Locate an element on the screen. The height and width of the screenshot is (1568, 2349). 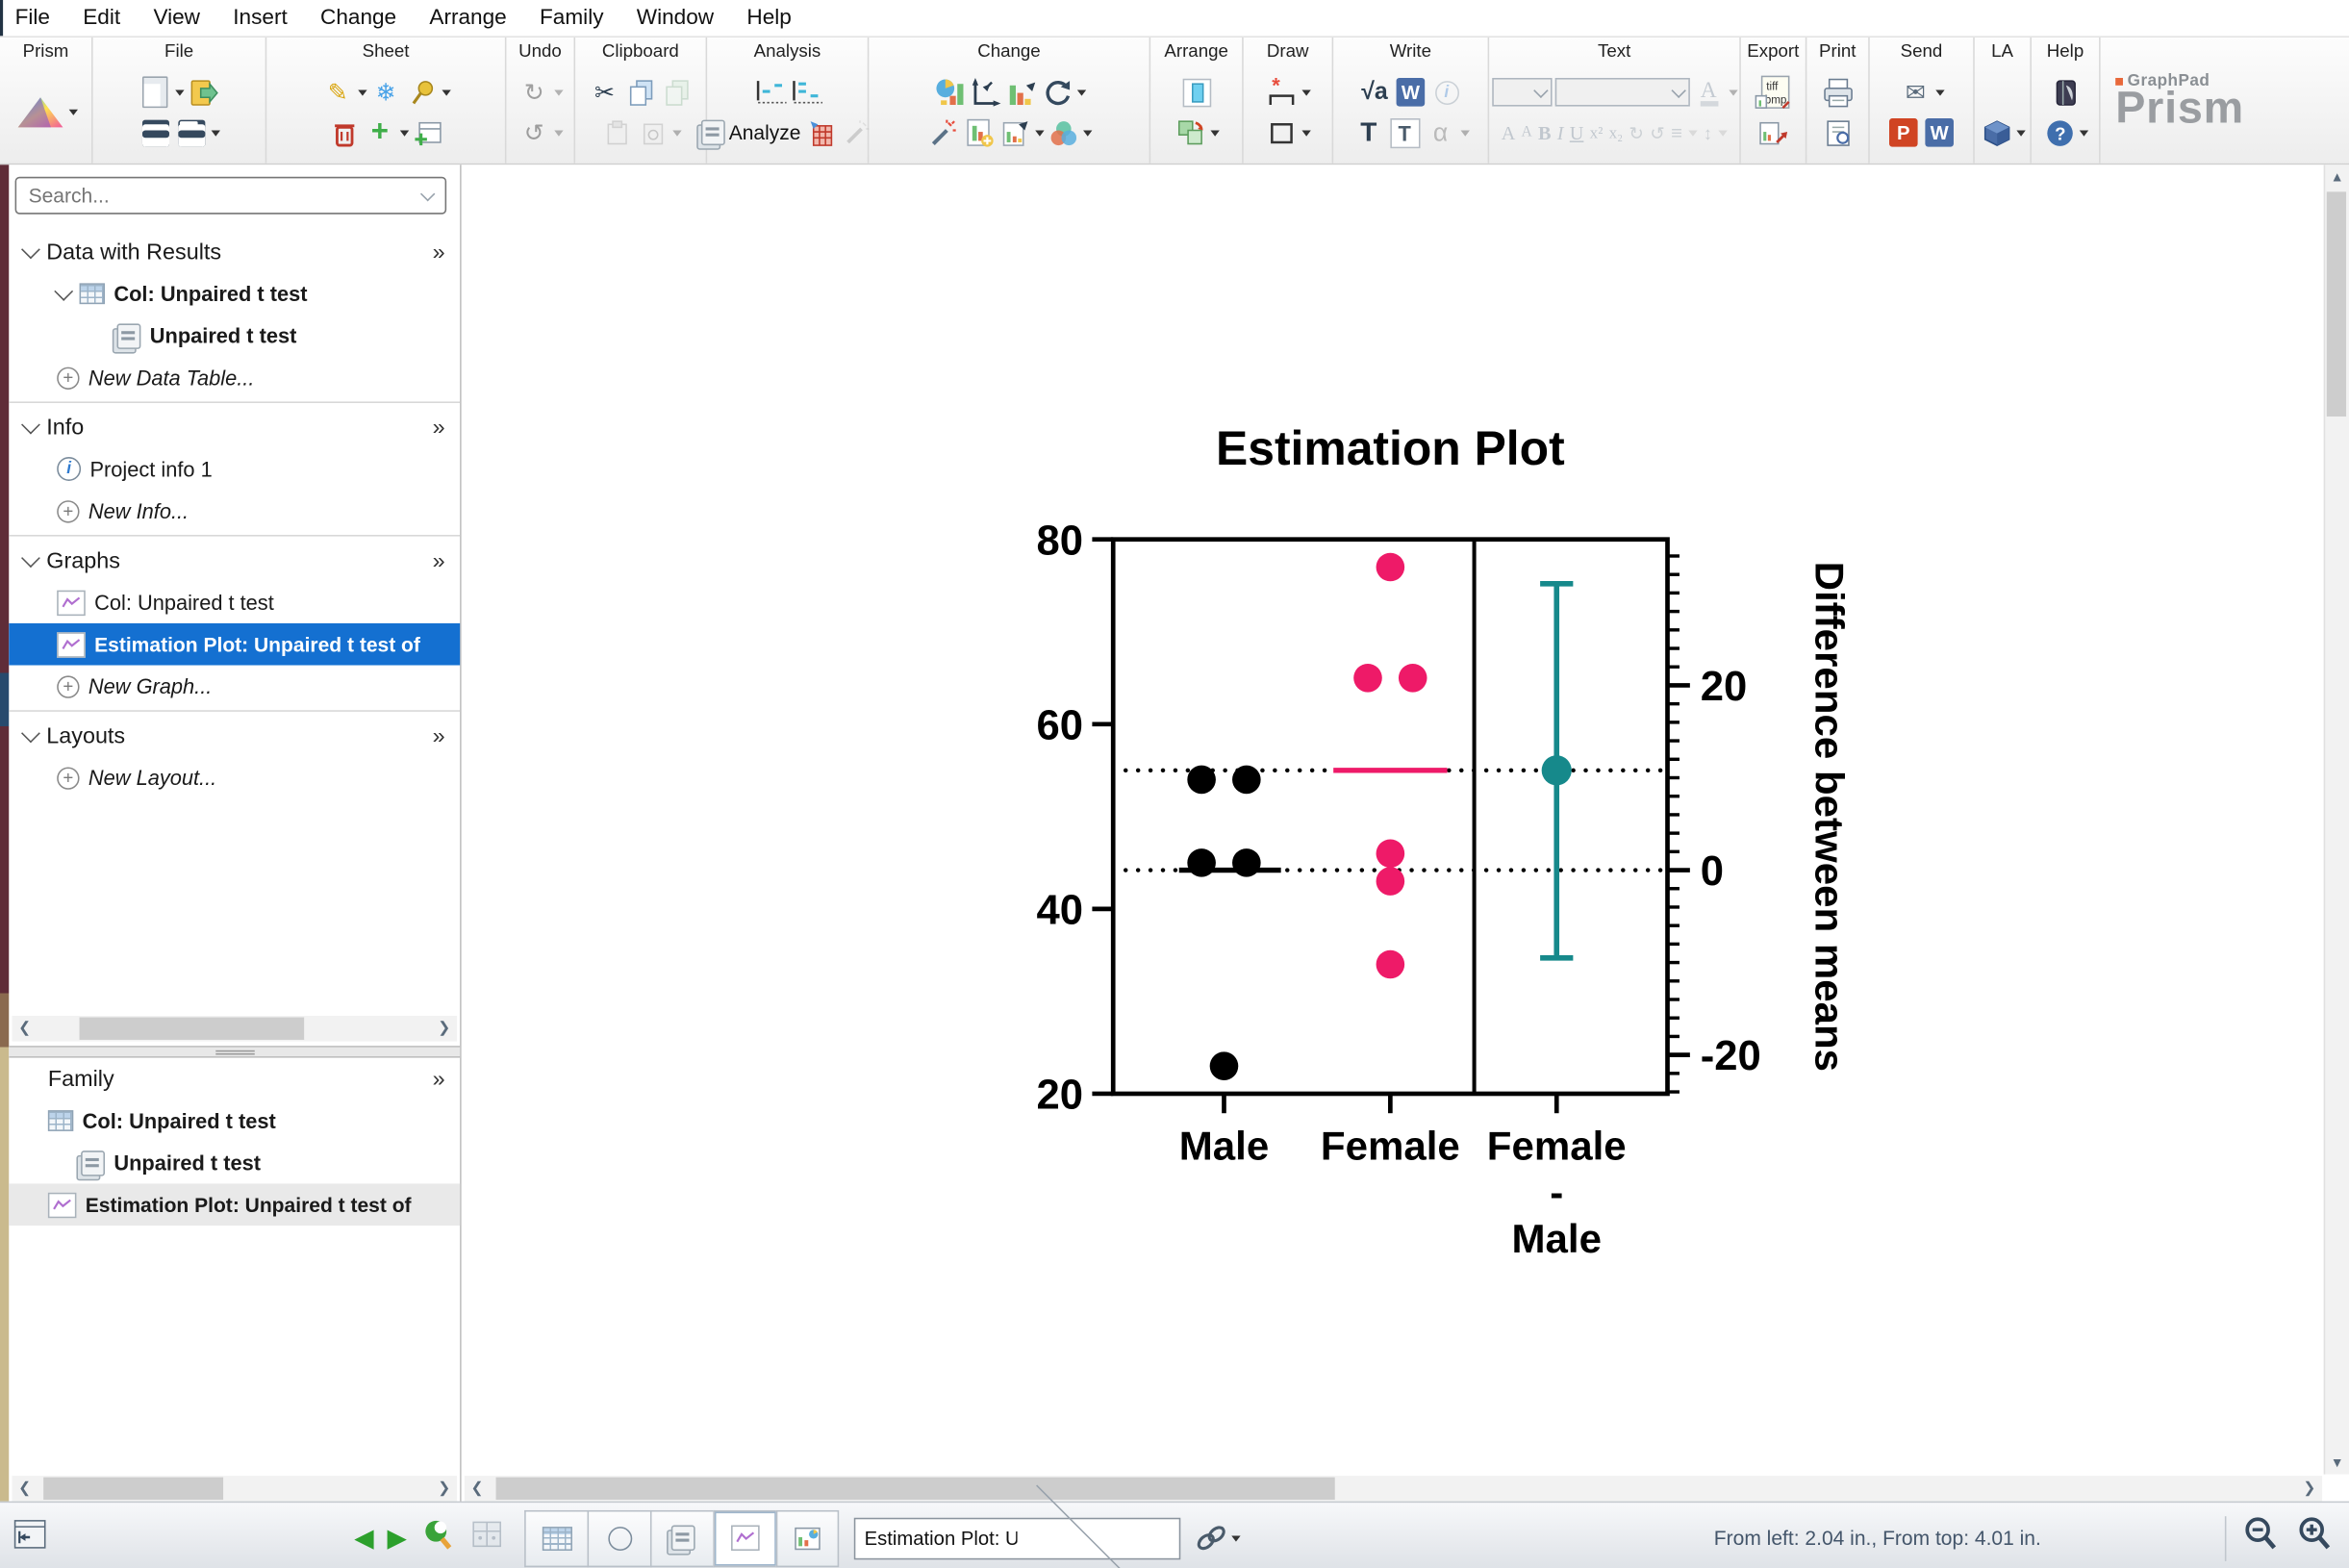
menu-change: Change is located at coordinates (359, 18).